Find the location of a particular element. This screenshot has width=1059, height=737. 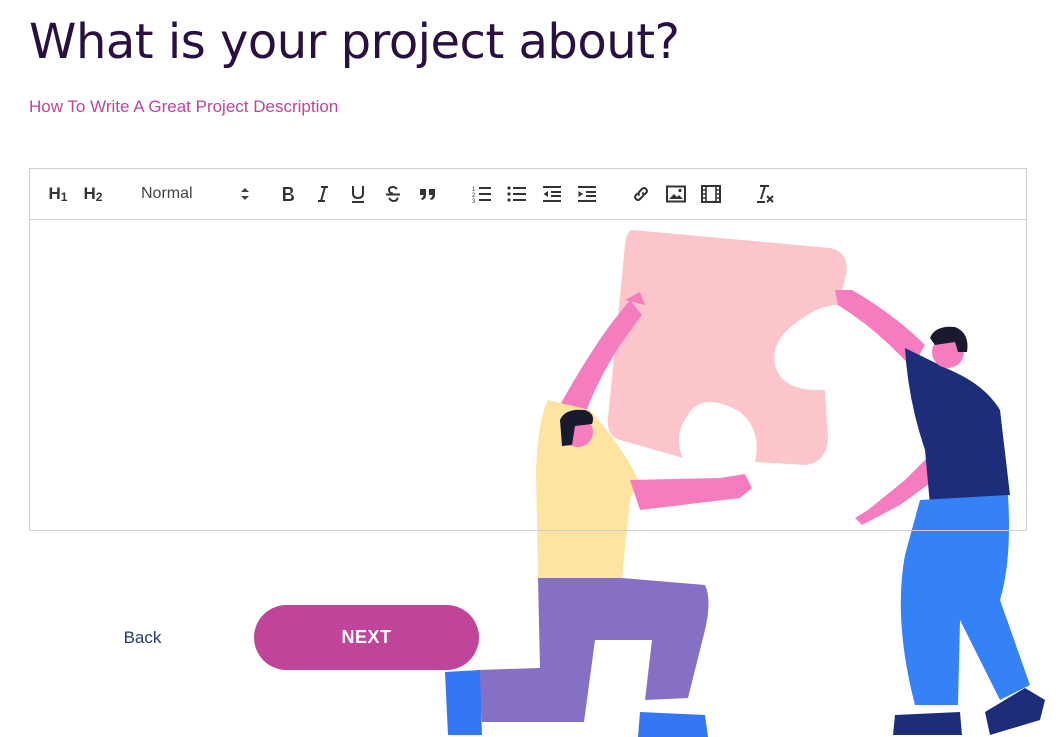

underline-icon is located at coordinates (358, 194).